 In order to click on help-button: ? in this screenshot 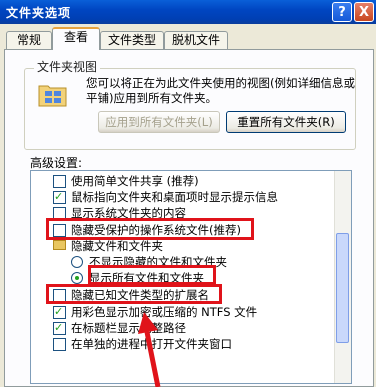, I will do `click(342, 12)`.